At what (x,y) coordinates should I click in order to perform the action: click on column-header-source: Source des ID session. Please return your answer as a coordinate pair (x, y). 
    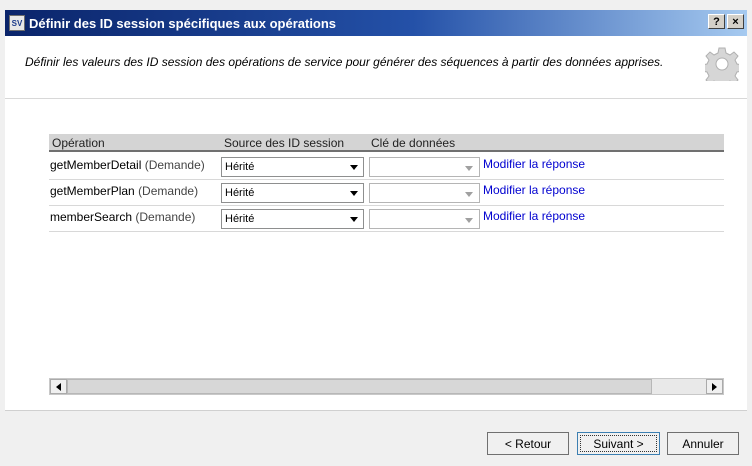
    Looking at the image, I should click on (284, 143).